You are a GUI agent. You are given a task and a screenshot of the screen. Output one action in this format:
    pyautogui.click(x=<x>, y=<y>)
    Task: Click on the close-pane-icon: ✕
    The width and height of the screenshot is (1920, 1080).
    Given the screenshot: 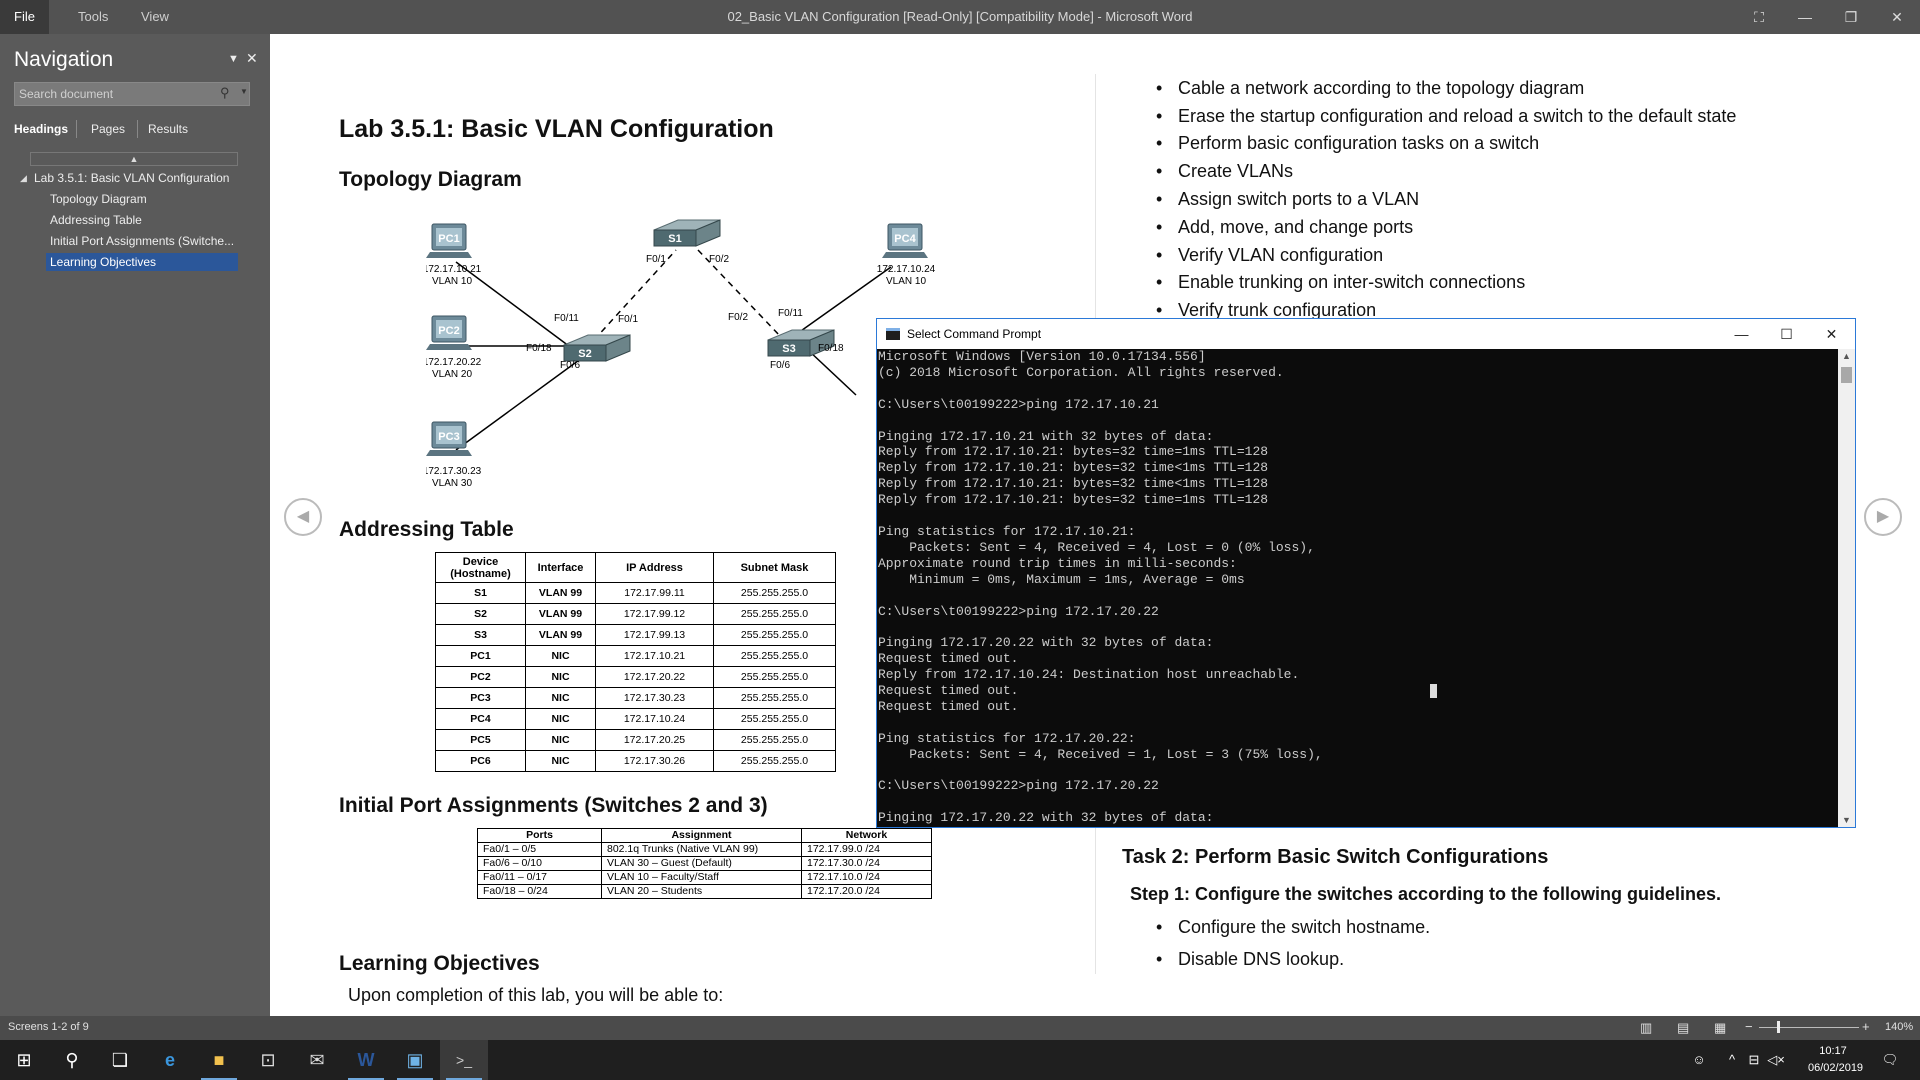 What is the action you would take?
    pyautogui.click(x=252, y=58)
    